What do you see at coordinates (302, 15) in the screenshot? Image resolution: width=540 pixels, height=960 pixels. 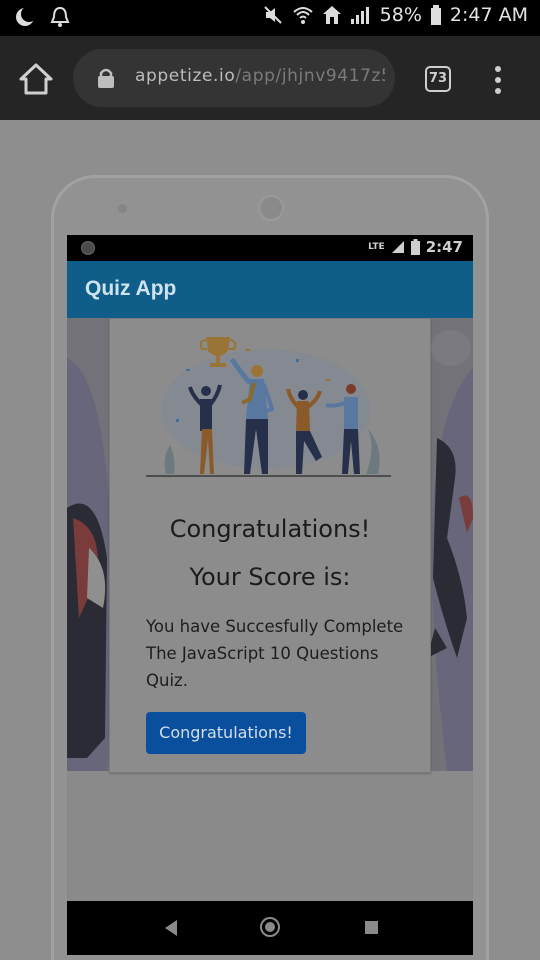 I see `wifi-icon` at bounding box center [302, 15].